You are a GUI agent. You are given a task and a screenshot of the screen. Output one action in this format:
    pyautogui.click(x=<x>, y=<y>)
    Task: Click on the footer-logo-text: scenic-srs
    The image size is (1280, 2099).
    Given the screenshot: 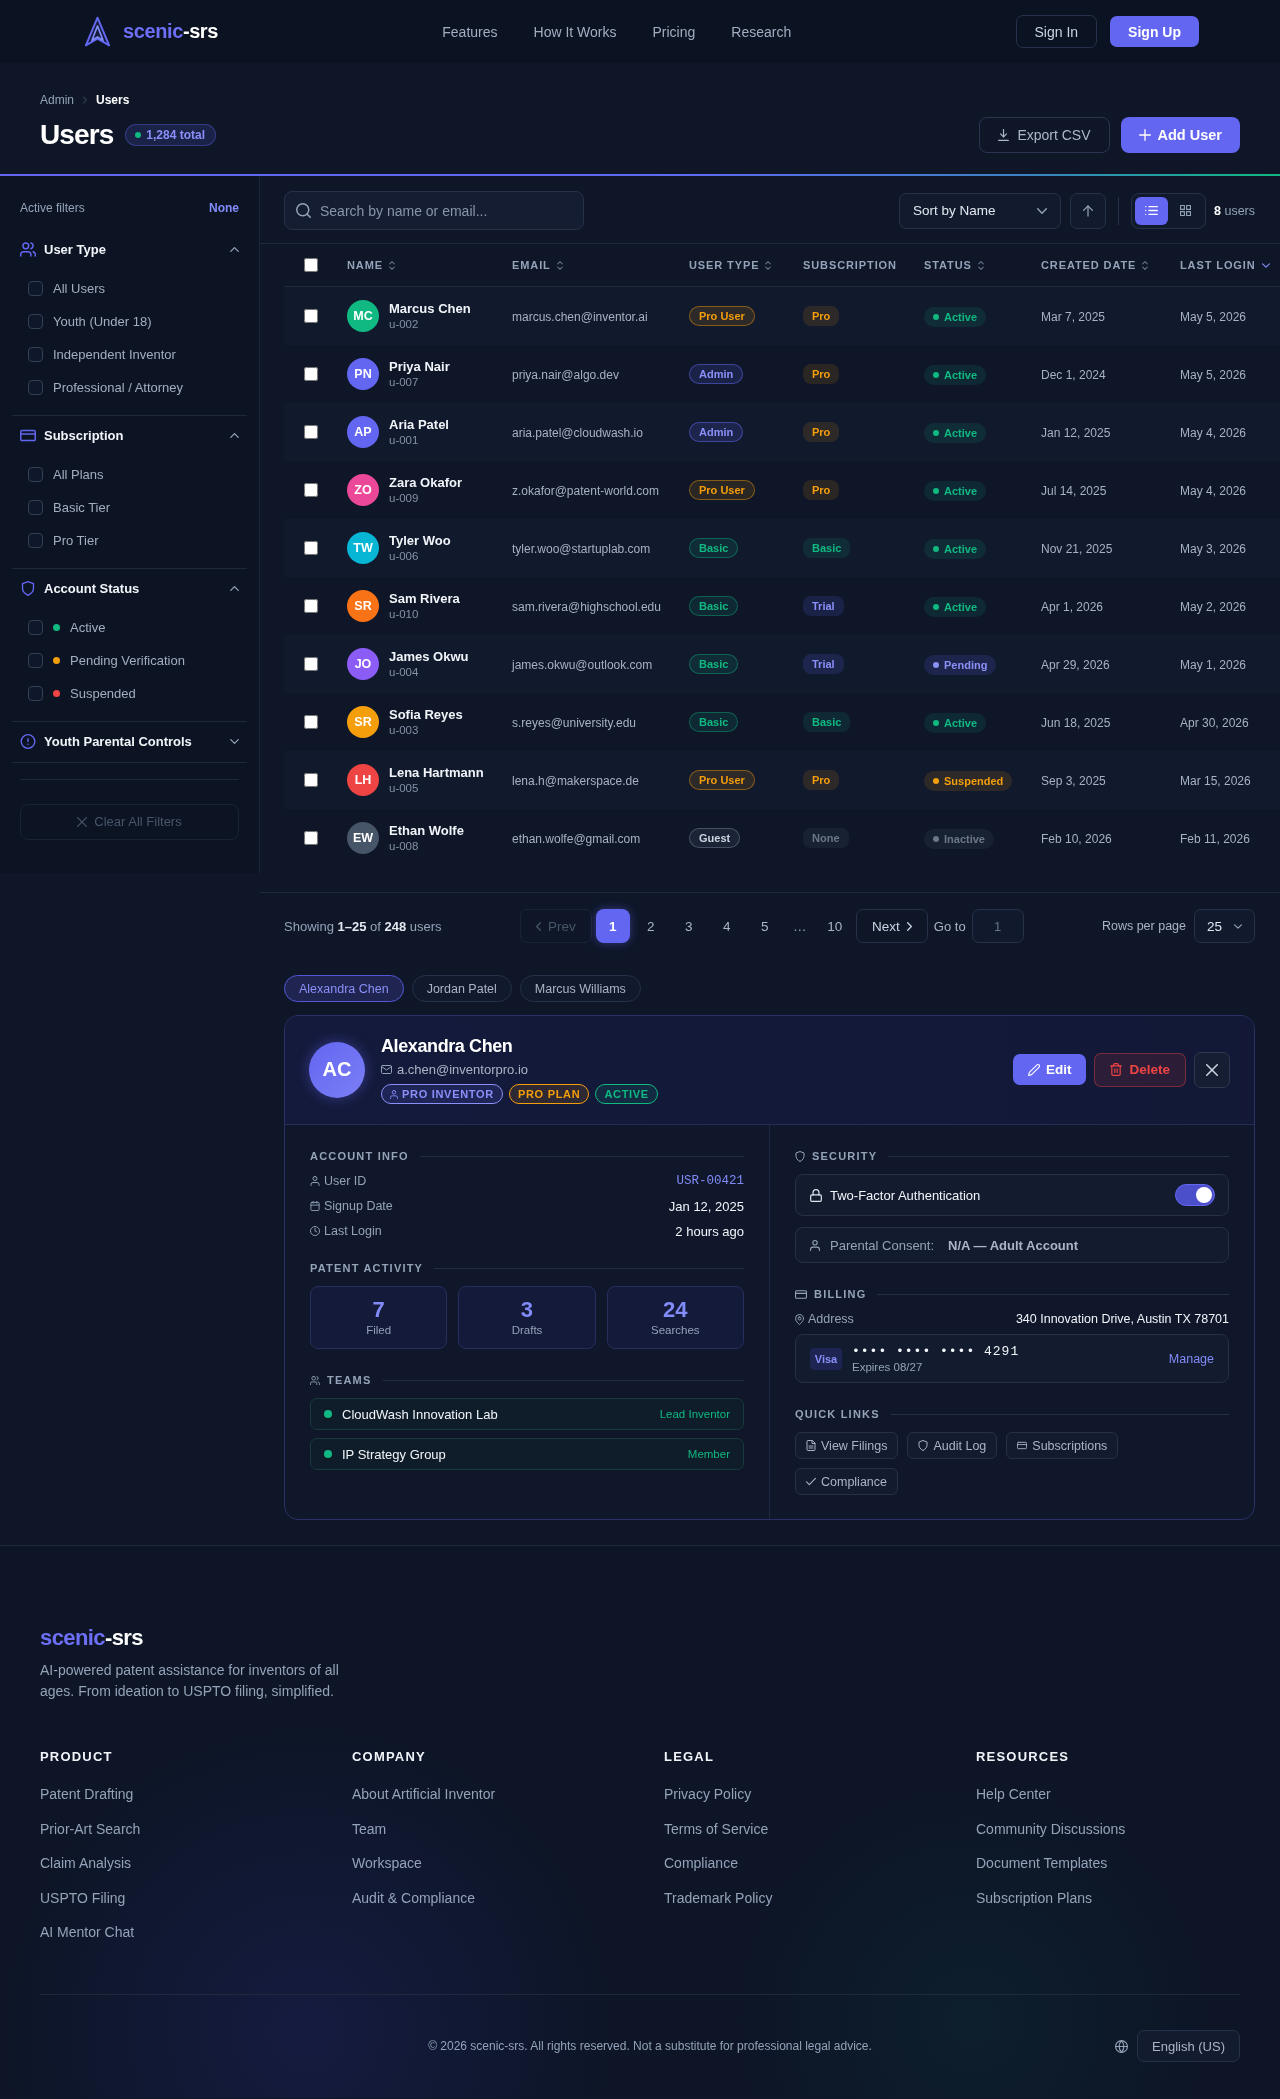 What is the action you would take?
    pyautogui.click(x=91, y=1638)
    